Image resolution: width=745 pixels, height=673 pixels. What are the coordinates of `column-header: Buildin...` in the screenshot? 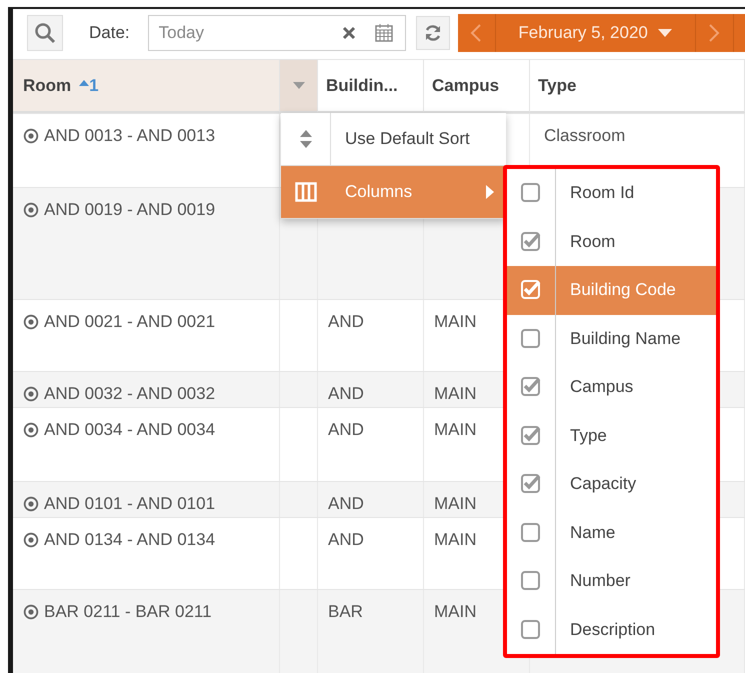 It's located at (371, 86).